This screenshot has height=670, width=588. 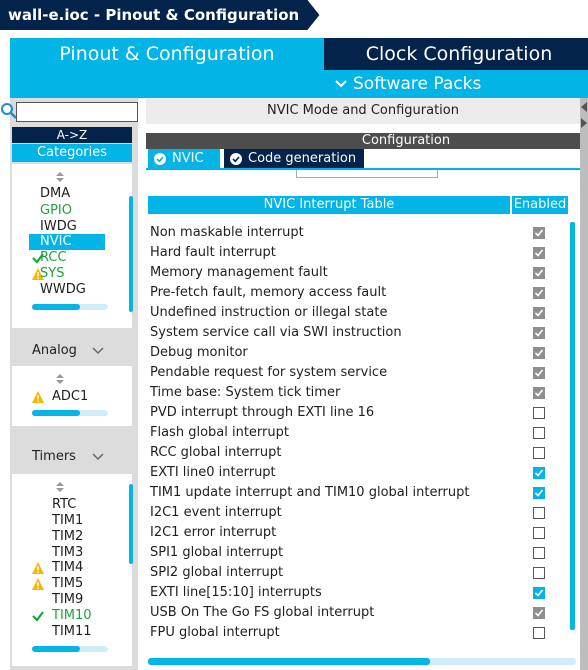 I want to click on check-circle-icon, so click(x=160, y=159).